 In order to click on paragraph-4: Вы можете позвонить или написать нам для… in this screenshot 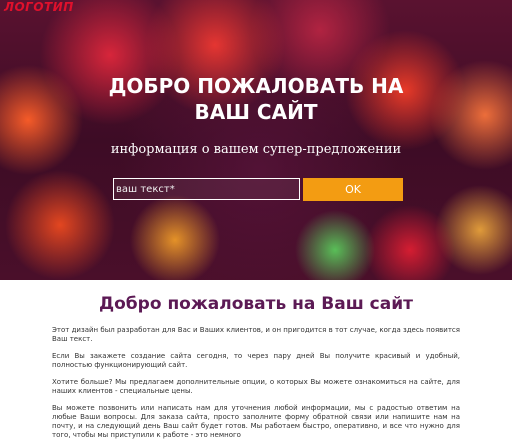, I will do `click(256, 421)`.